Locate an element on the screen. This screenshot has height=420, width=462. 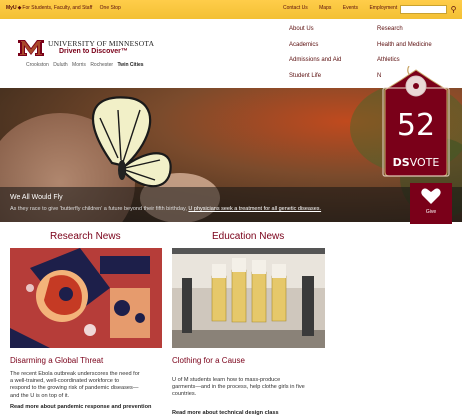
nav-athletics: Athletics is located at coordinates (388, 60).